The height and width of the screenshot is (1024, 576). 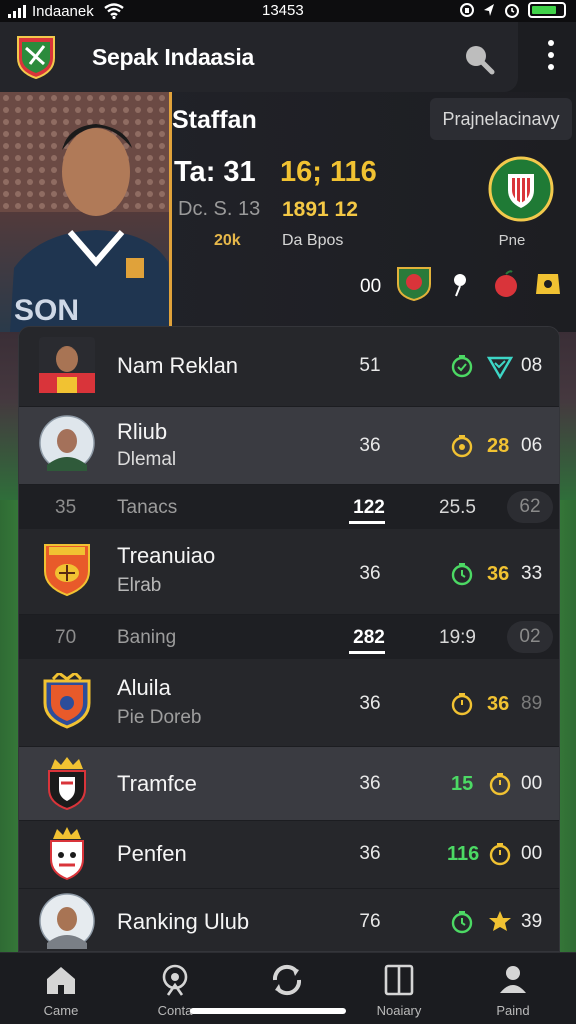 I want to click on wifi-icon, so click(x=113, y=11).